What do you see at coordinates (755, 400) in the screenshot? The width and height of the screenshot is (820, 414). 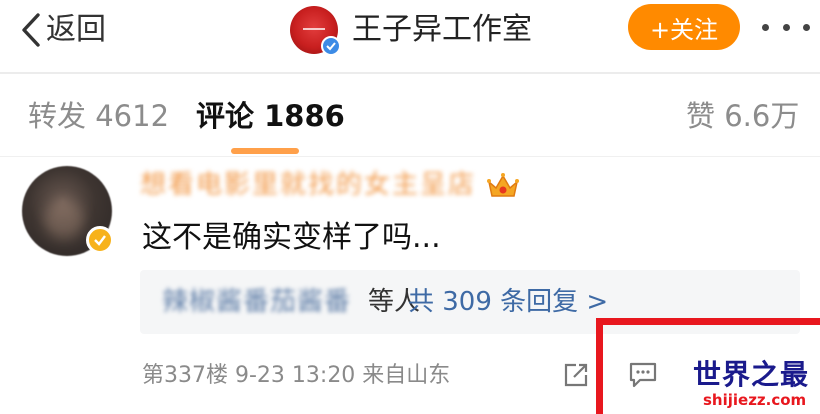 I see `watermark-subtitle: shijiezz.com` at bounding box center [755, 400].